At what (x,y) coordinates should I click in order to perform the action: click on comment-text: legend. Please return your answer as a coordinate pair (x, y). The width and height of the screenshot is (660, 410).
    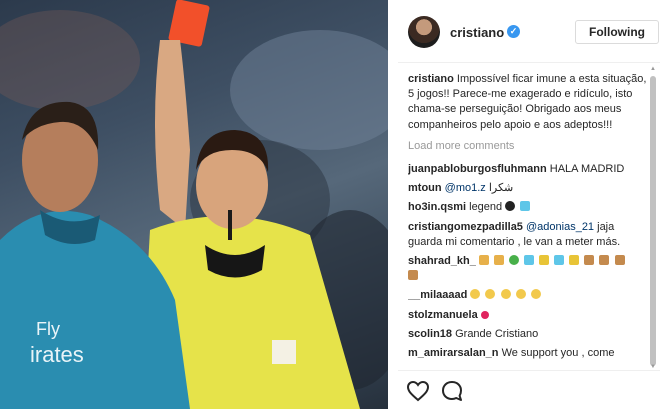
    Looking at the image, I should click on (486, 207).